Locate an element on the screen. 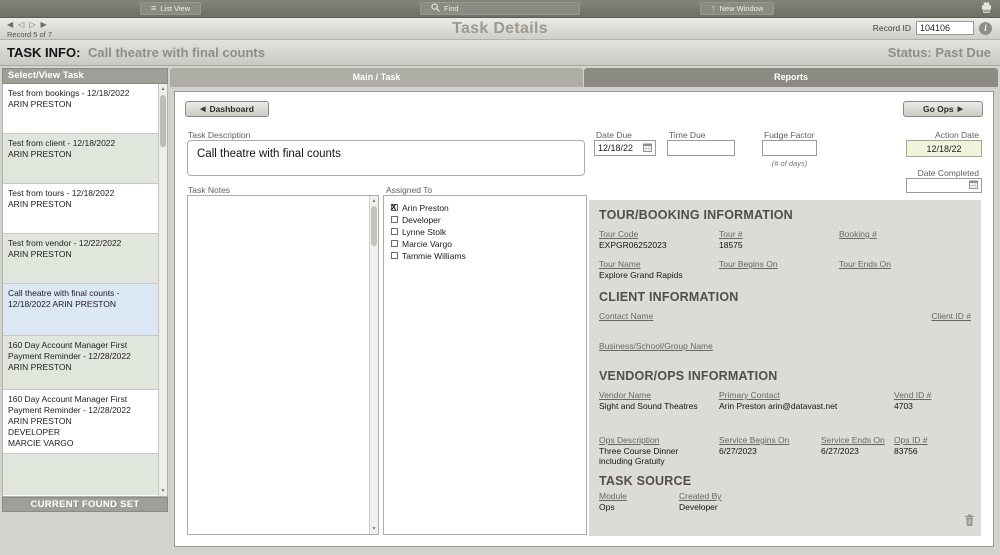  record-id-group: Record ID 104106 i is located at coordinates (932, 28).